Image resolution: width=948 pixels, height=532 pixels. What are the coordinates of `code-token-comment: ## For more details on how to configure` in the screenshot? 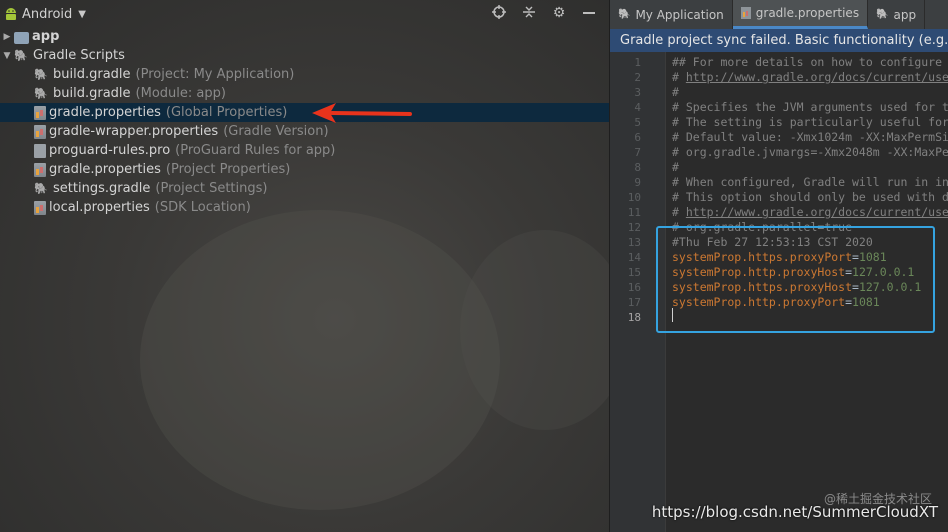 It's located at (807, 62).